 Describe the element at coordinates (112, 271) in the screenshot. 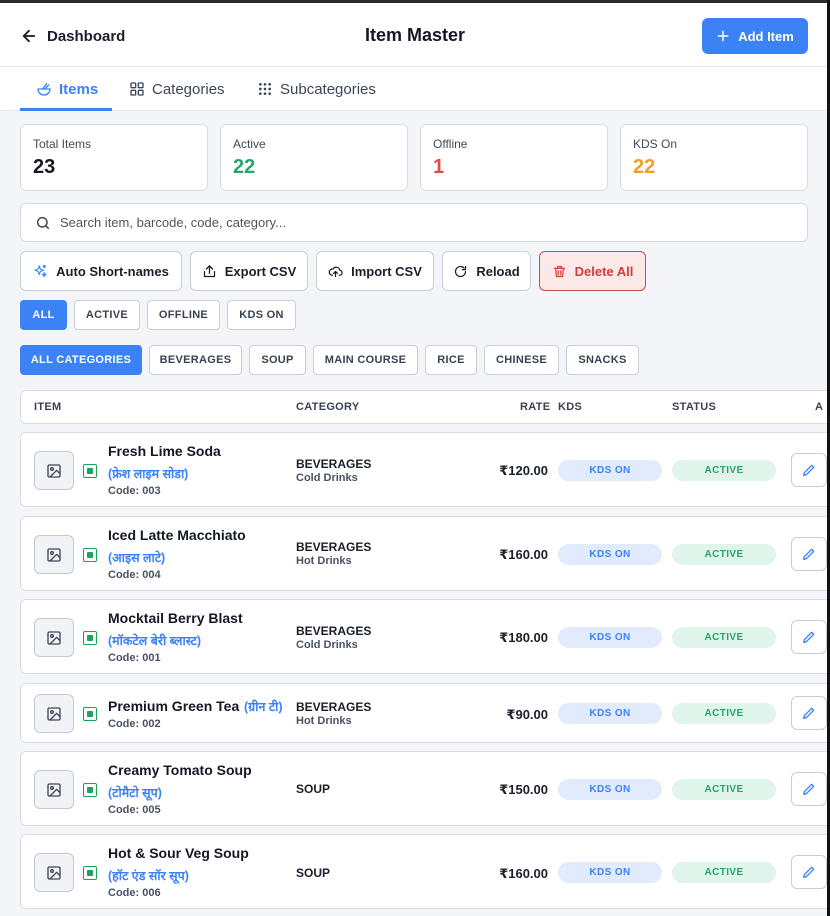

I see `auto-short-names-label: Auto Short-names` at that location.